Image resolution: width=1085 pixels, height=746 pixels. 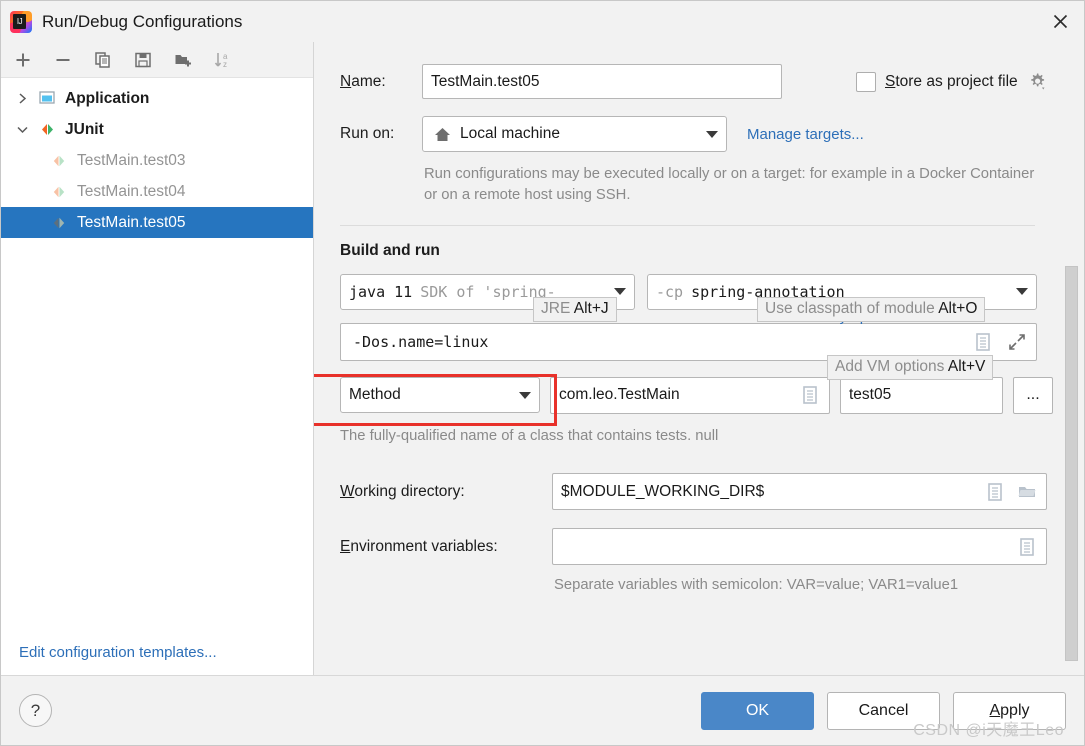 I want to click on environment-variables-label: Environment variables:, so click(x=419, y=546).